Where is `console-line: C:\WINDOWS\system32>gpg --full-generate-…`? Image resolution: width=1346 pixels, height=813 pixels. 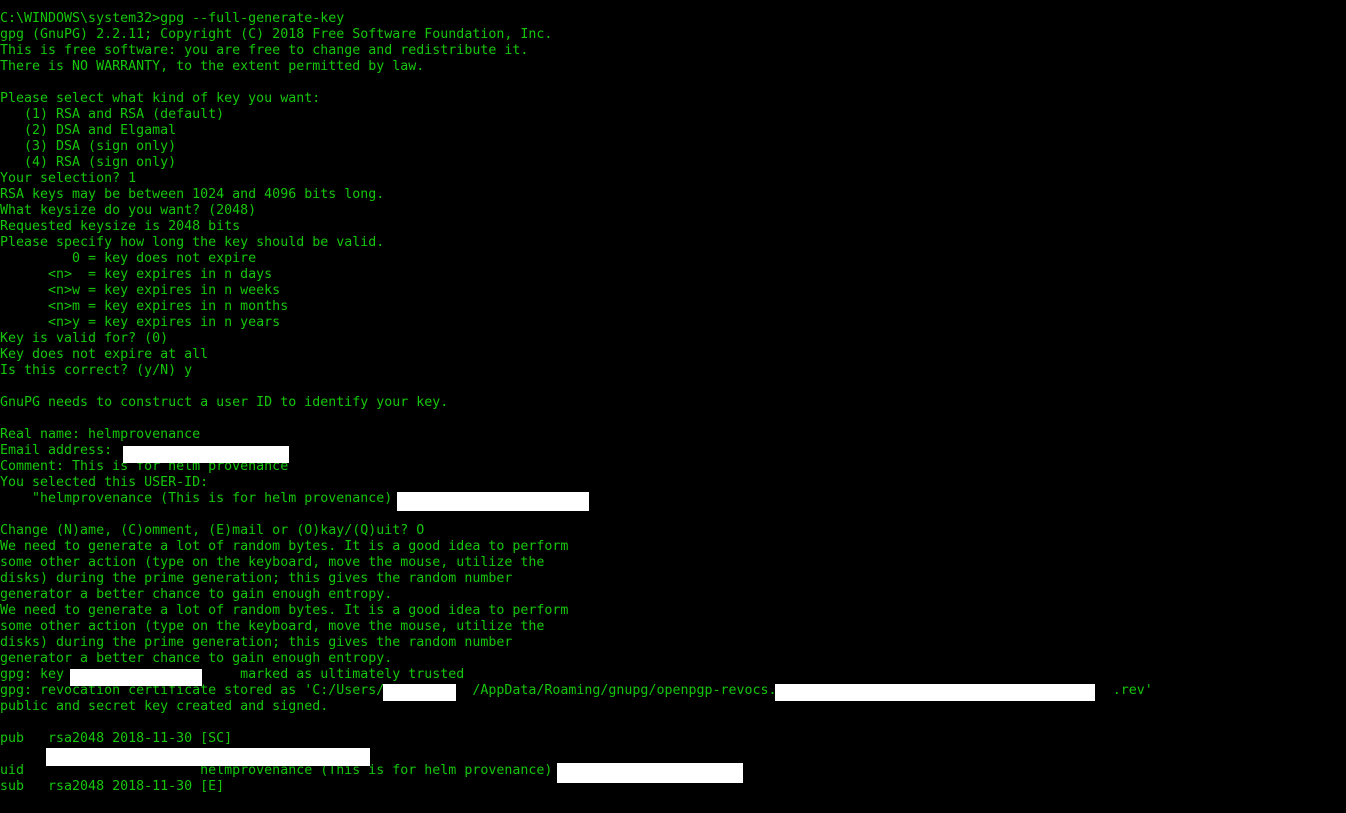 console-line: C:\WINDOWS\system32>gpg --full-generate-… is located at coordinates (172, 18).